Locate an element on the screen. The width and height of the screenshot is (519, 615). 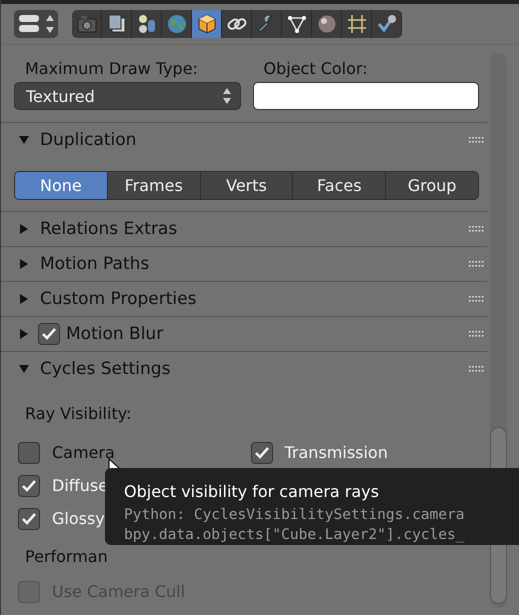
section-label: Ray Visibility: is located at coordinates (78, 413).